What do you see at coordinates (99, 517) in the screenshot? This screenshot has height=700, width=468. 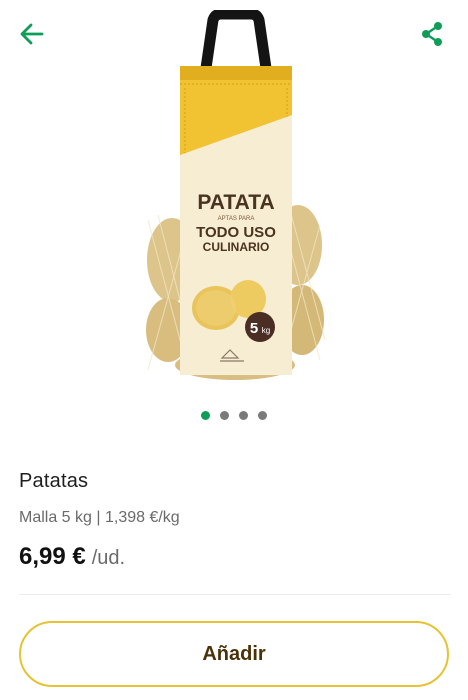 I see `product-description: Malla 5 kg | 1,398 €/kg` at bounding box center [99, 517].